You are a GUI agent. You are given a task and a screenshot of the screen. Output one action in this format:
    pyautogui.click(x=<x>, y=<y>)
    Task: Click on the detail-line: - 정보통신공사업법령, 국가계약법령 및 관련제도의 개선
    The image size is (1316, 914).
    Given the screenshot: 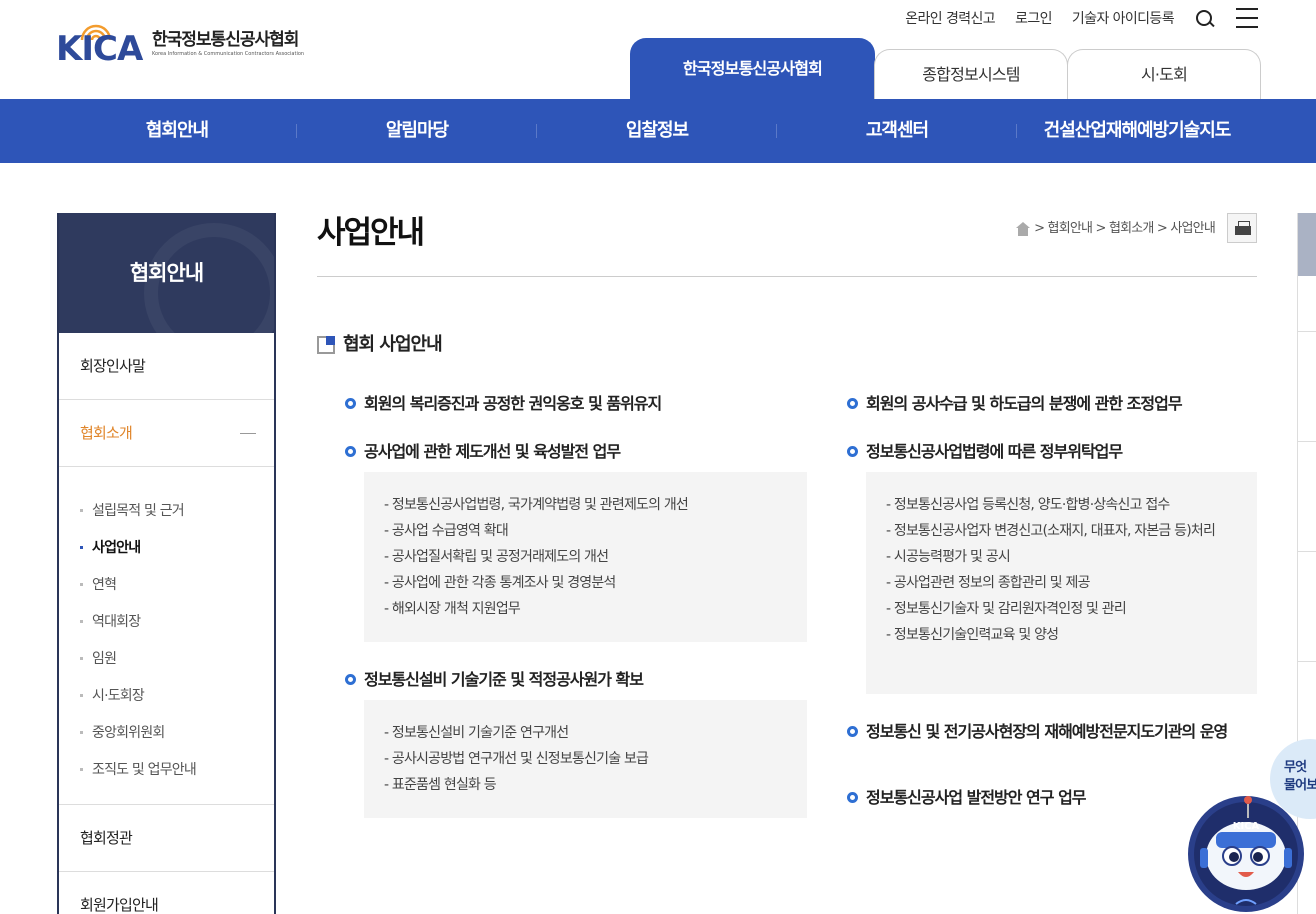 What is the action you would take?
    pyautogui.click(x=536, y=505)
    